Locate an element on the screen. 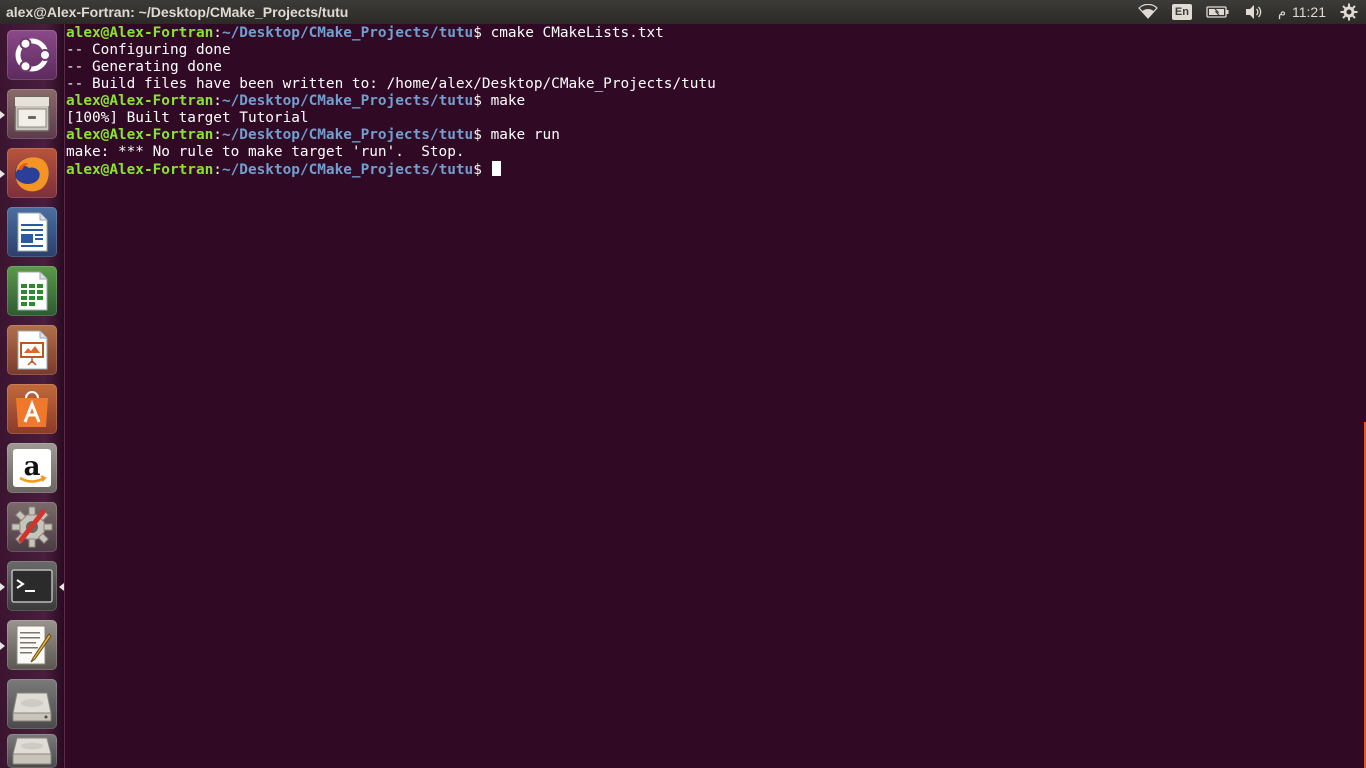  svg-text: a is located at coordinates (32, 467).